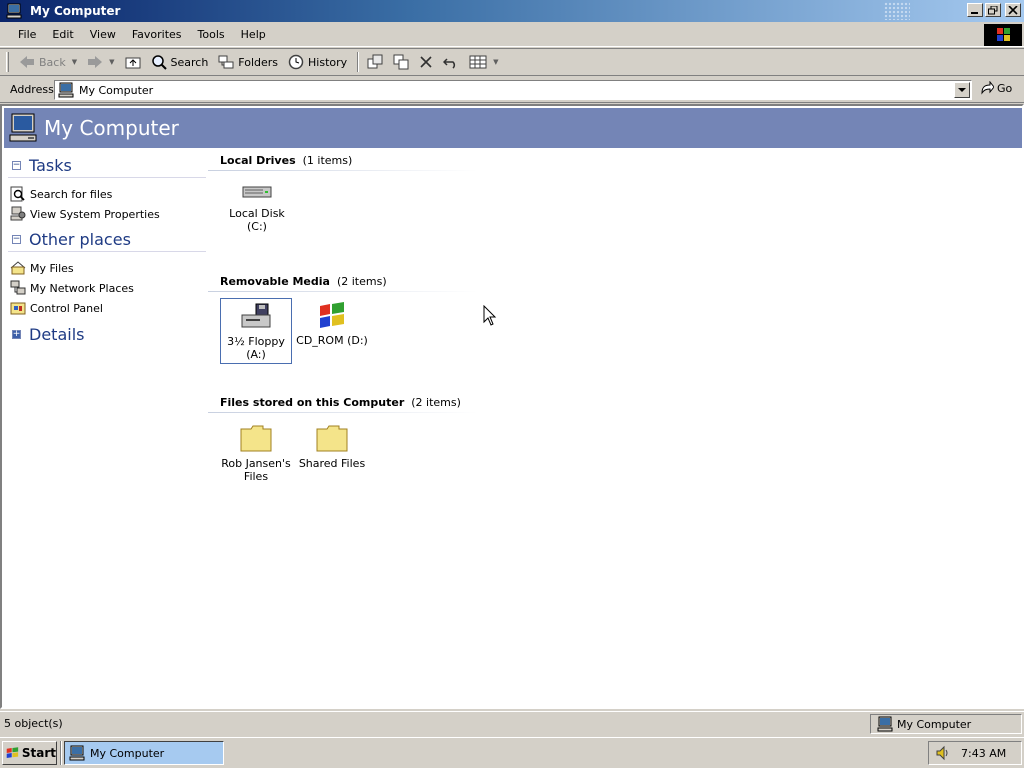  Describe the element at coordinates (983, 753) in the screenshot. I see `clock: 7:43 AM` at that location.